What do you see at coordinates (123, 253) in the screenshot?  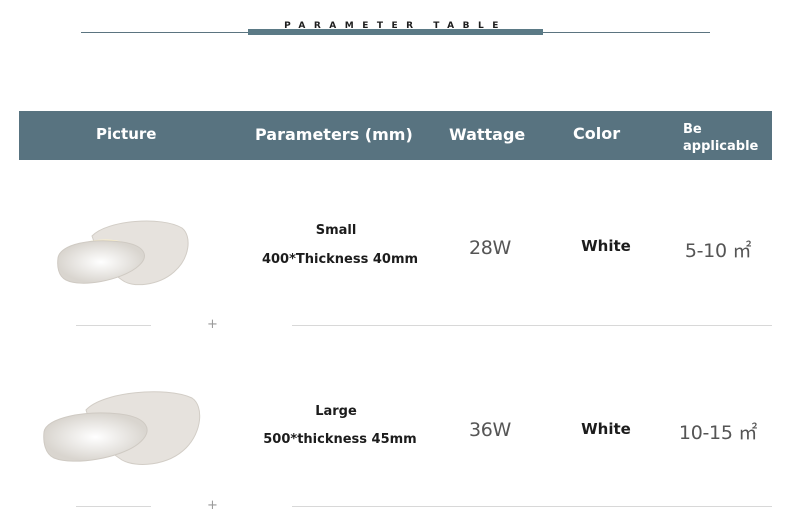 I see `lamp-image-small` at bounding box center [123, 253].